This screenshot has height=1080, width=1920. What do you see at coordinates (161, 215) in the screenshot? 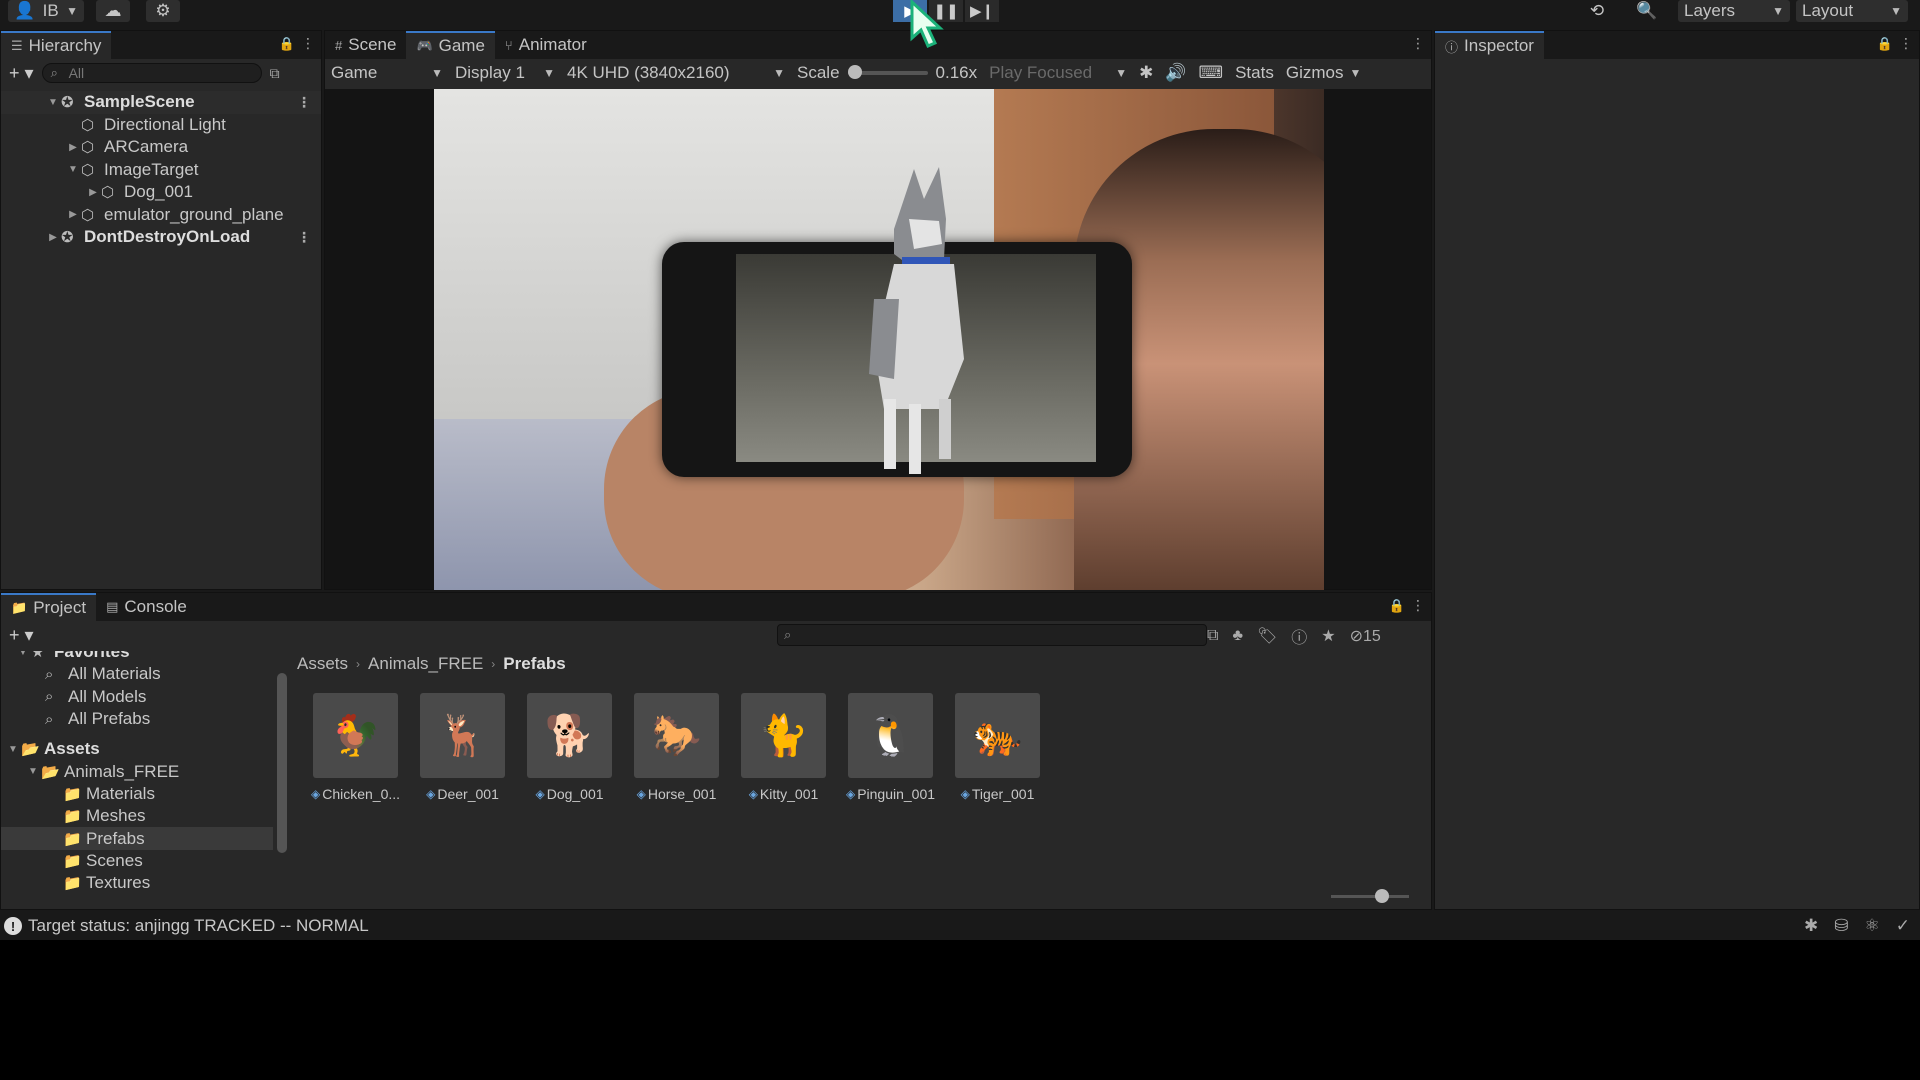
I see `tree-item-emulator-ground-plane: ▶ ⬡ emulator_ground_plane` at bounding box center [161, 215].